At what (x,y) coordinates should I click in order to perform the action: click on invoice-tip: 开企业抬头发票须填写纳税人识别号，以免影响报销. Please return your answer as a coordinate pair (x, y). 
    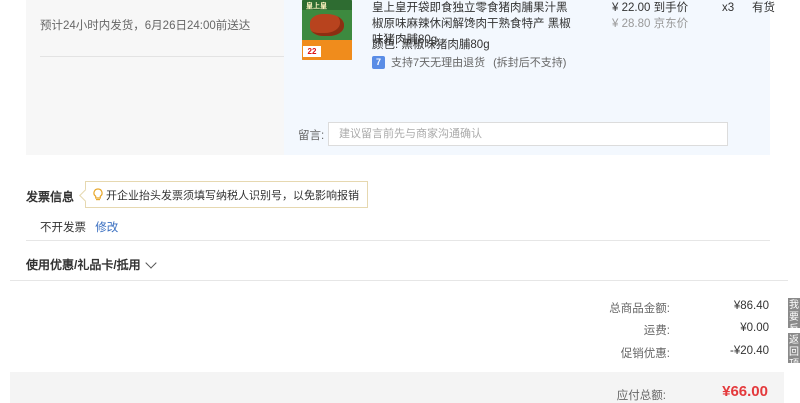
    Looking at the image, I should click on (226, 194).